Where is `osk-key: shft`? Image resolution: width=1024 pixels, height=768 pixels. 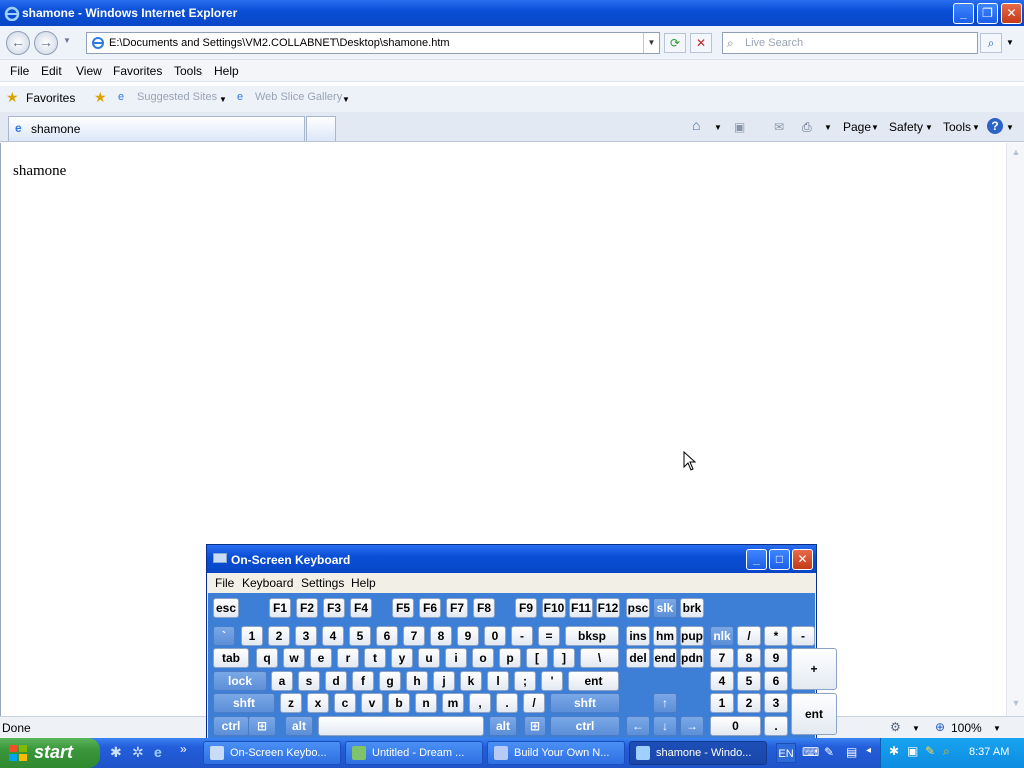
osk-key: shft is located at coordinates (585, 703).